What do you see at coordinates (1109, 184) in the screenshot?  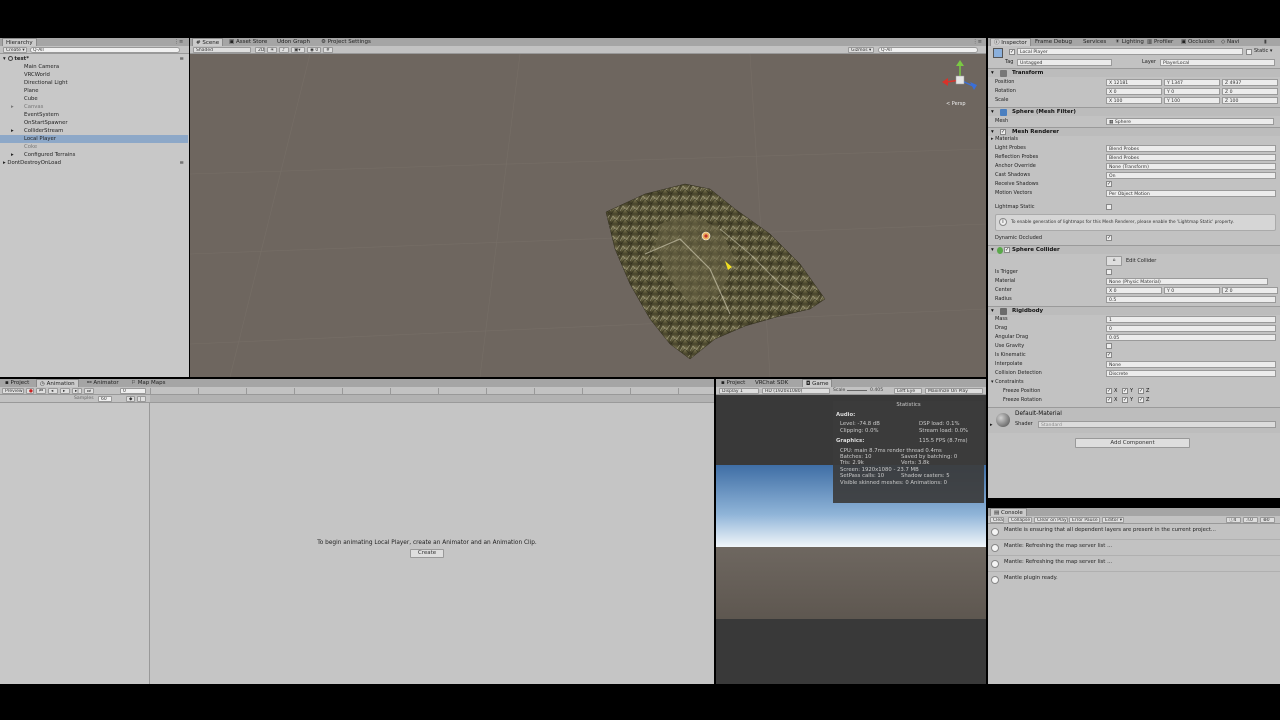 I see `receive-shadows-checkbox: ✓` at bounding box center [1109, 184].